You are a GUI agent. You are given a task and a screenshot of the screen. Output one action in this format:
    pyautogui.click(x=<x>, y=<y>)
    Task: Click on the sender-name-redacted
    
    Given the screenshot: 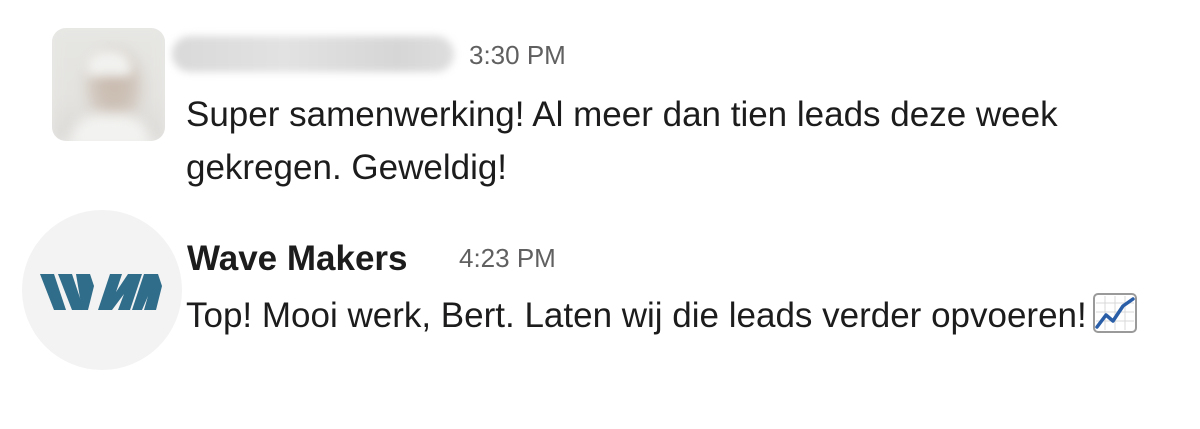 What is the action you would take?
    pyautogui.click(x=313, y=54)
    